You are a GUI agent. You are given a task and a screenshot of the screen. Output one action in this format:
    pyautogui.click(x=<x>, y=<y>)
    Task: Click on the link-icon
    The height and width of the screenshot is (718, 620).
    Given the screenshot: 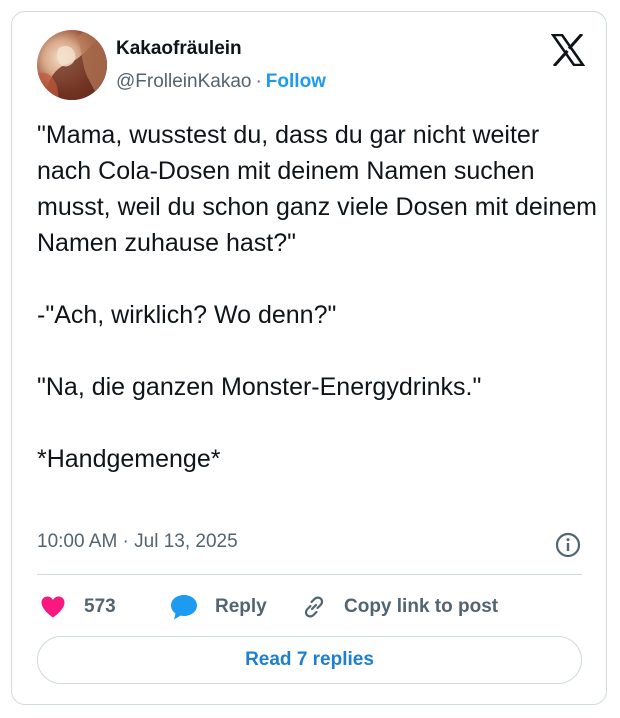 What is the action you would take?
    pyautogui.click(x=314, y=607)
    